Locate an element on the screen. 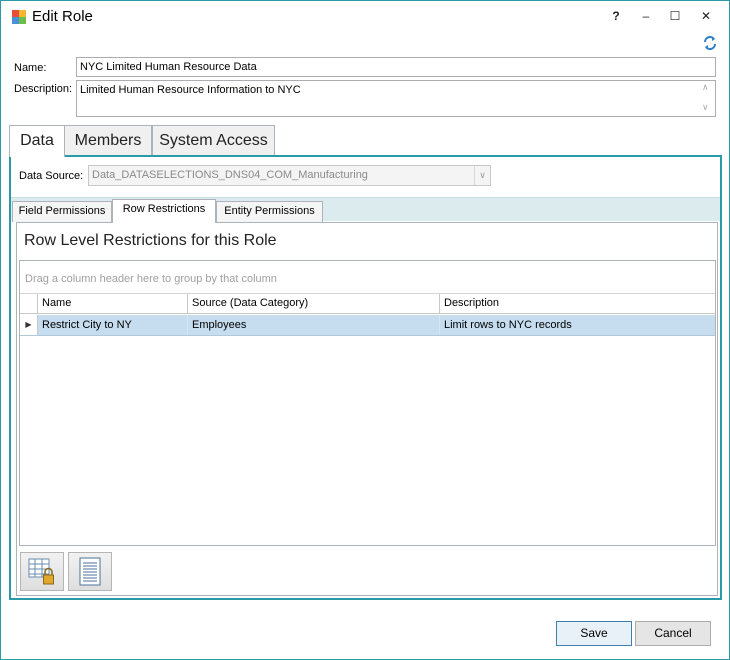  save-button: Save is located at coordinates (594, 633).